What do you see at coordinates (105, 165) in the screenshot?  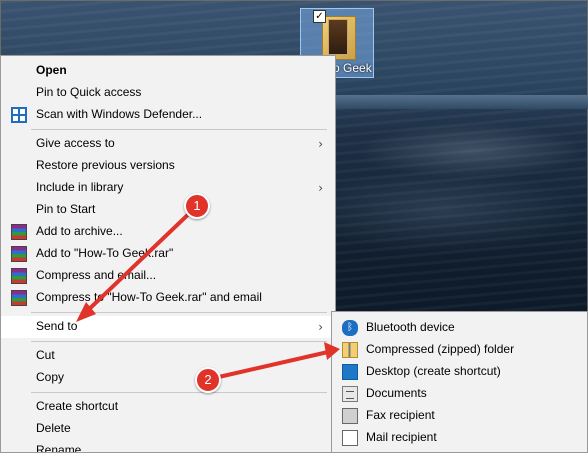 I see `menu-item-label: Restore previous versions` at bounding box center [105, 165].